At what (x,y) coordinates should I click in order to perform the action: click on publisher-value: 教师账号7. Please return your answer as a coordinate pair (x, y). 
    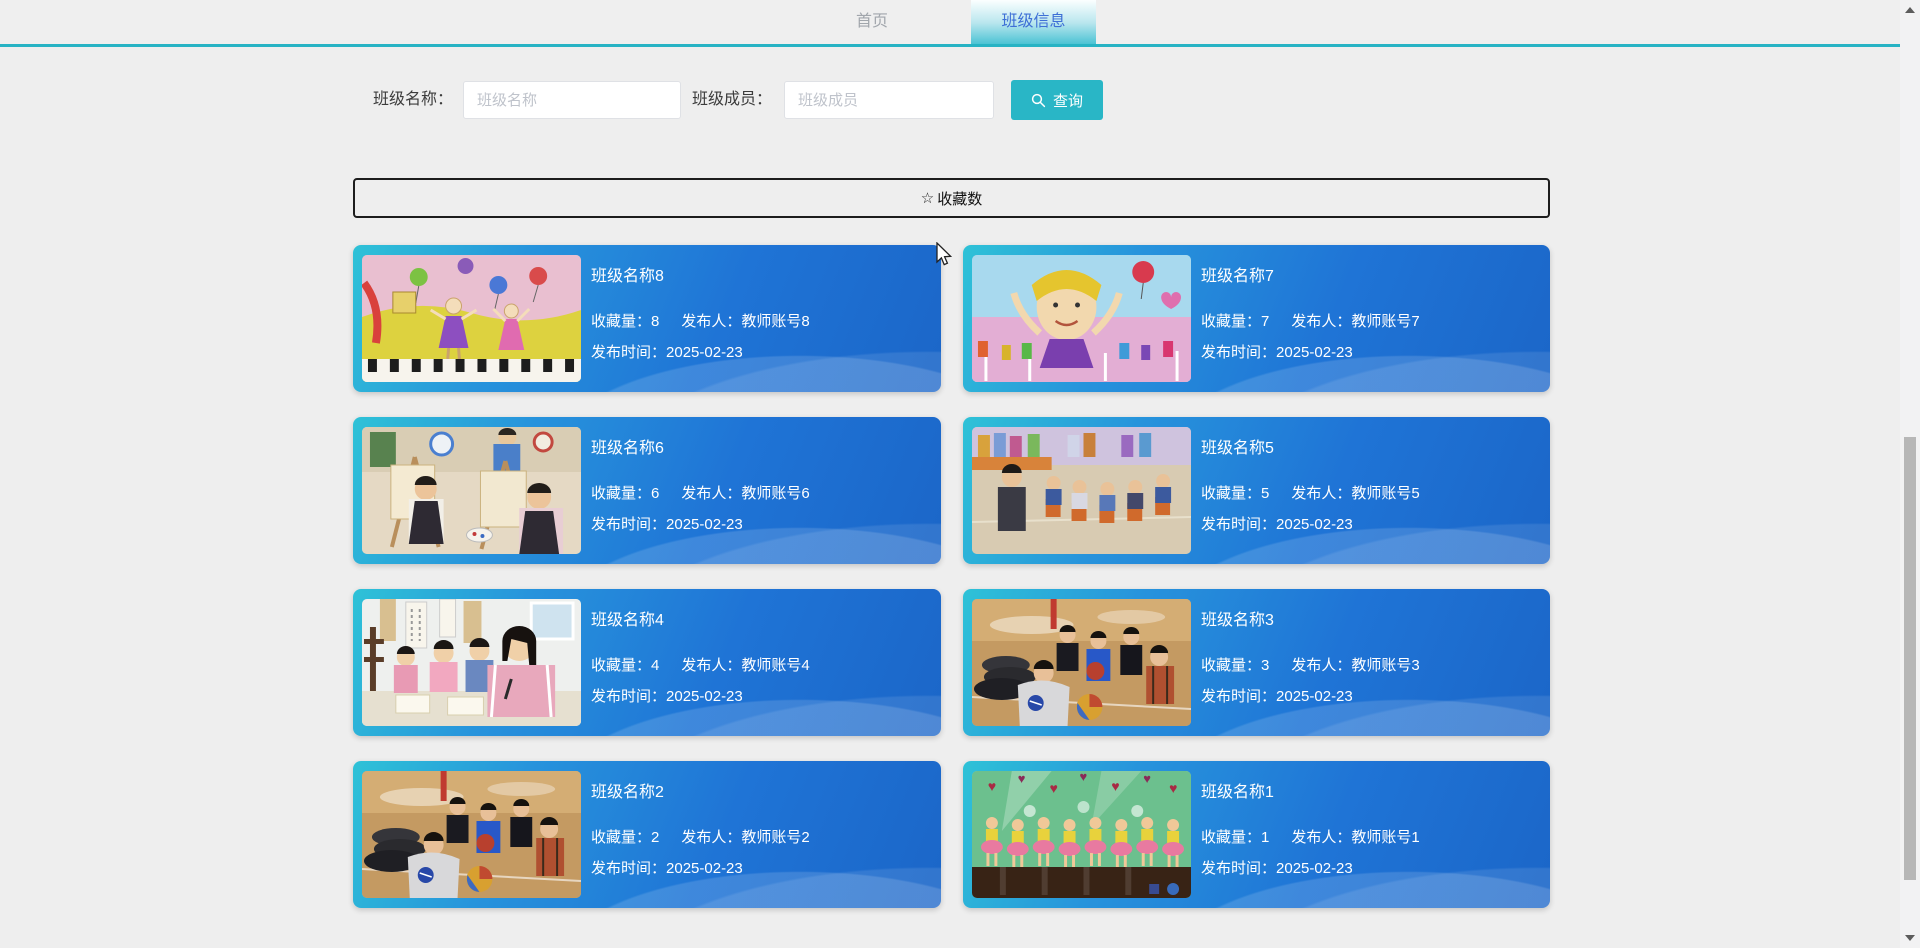
    Looking at the image, I should click on (1385, 321).